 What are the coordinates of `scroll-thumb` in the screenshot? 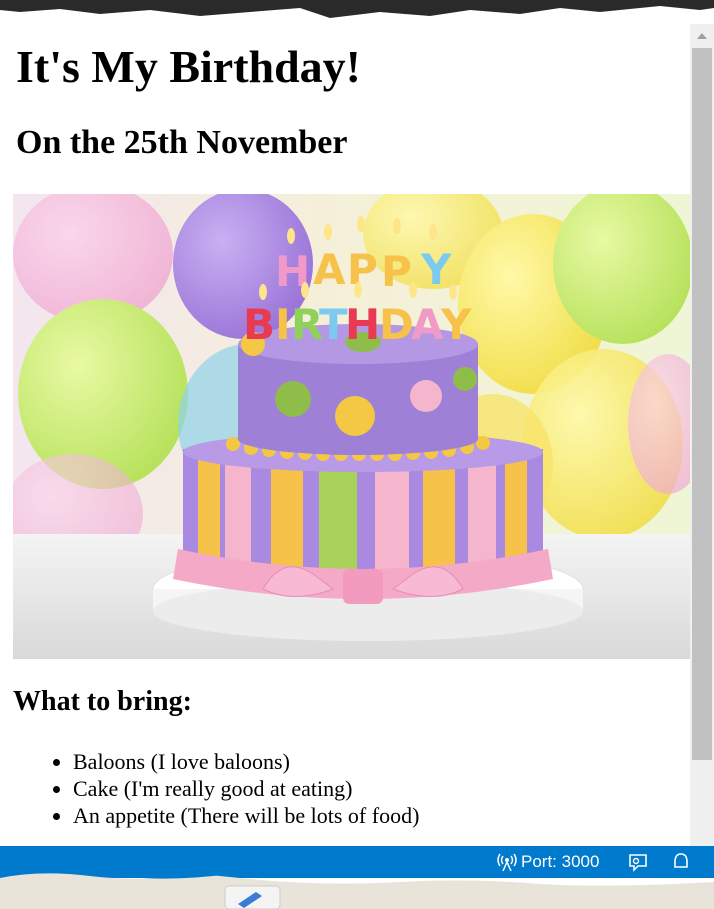 It's located at (702, 404).